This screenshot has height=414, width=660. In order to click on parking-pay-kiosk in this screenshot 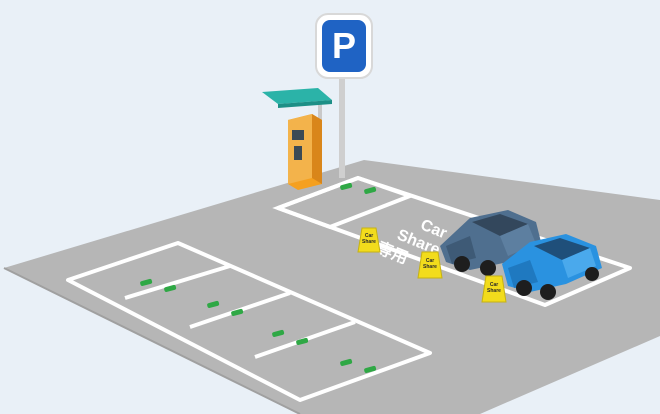, I will do `click(297, 139)`.